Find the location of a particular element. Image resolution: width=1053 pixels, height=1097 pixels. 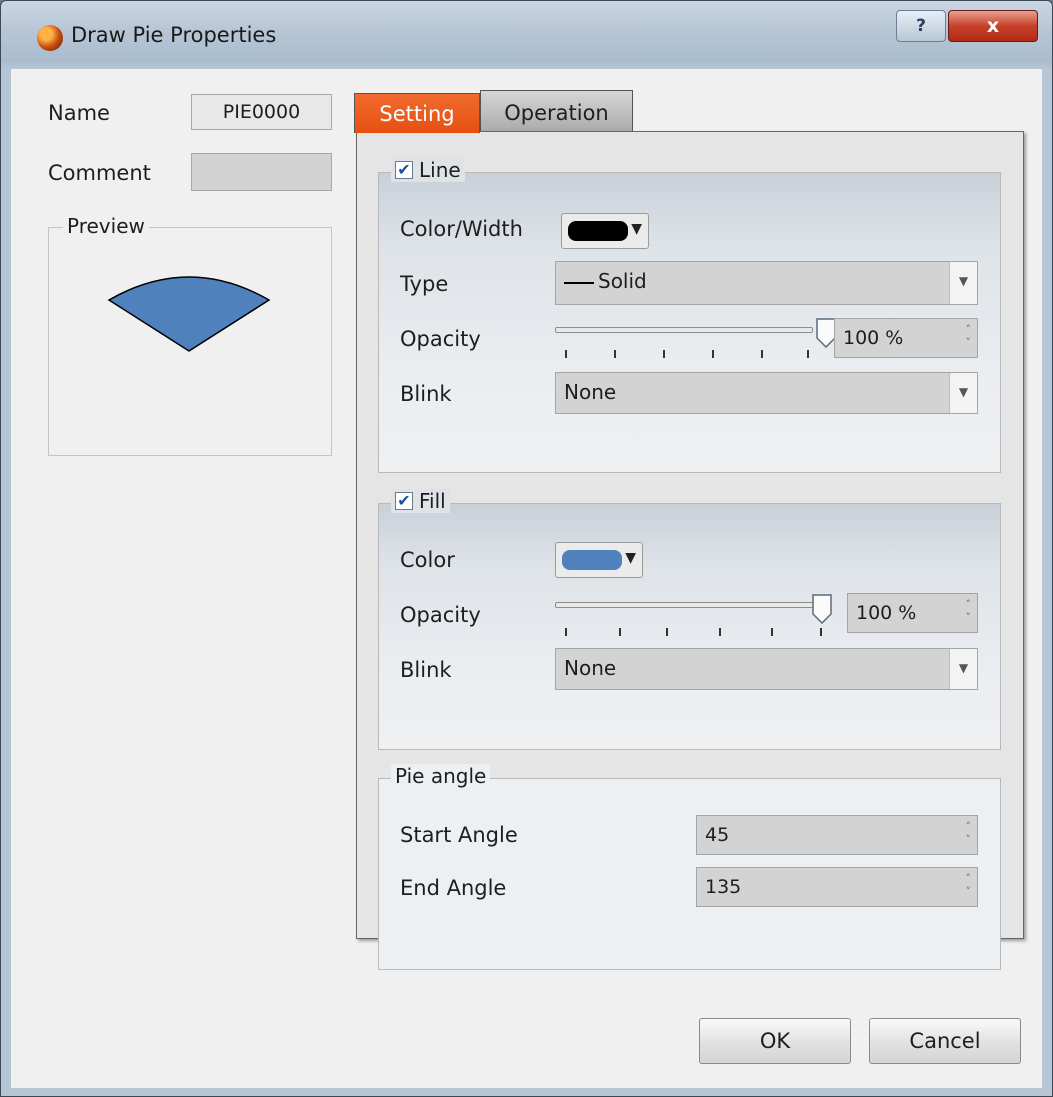

cancel-button: Cancel is located at coordinates (945, 1041).